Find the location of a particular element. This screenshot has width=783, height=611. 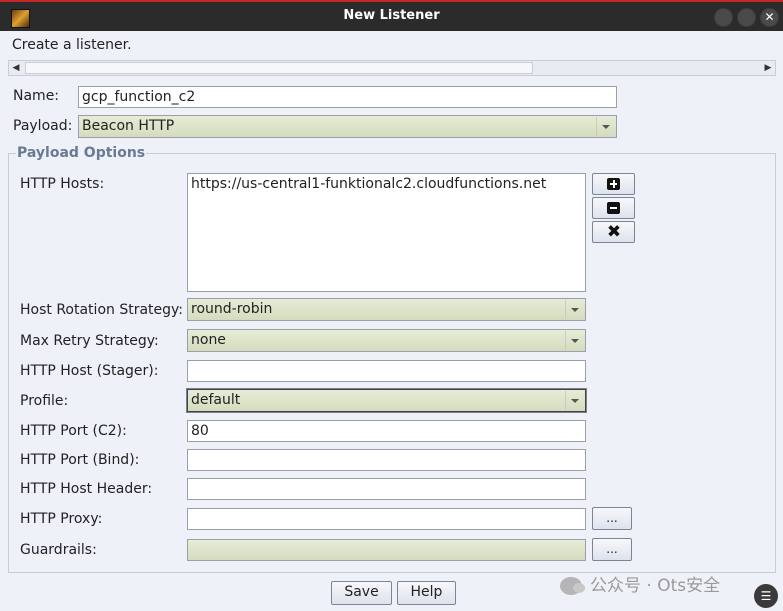

payload-label: Payload: is located at coordinates (43, 126).